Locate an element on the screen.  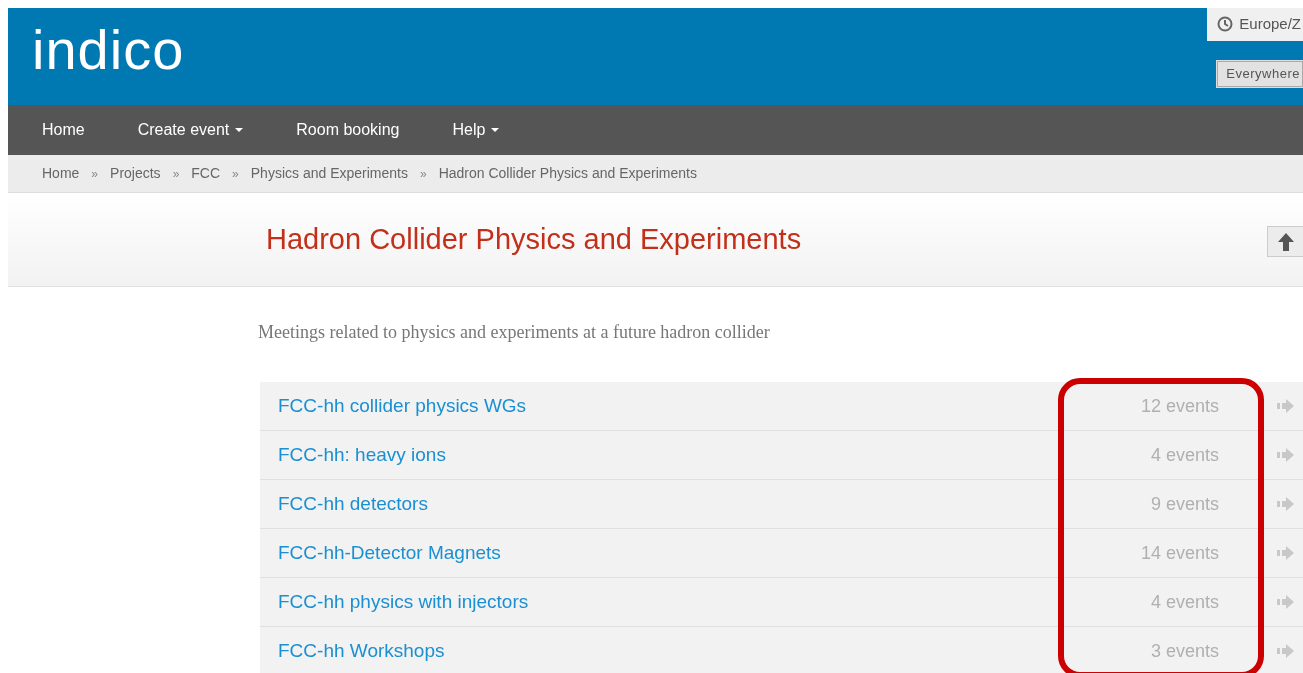
subcategory-row: FCC-hh physics with injectors 4 events is located at coordinates (781, 602).